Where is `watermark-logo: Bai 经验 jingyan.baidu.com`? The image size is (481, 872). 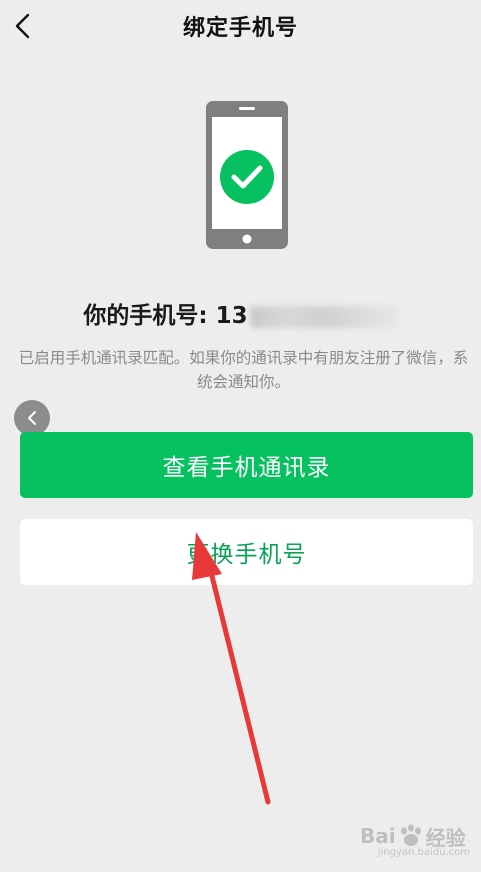
watermark-logo: Bai 经验 jingyan.baidu.com is located at coordinates (418, 838).